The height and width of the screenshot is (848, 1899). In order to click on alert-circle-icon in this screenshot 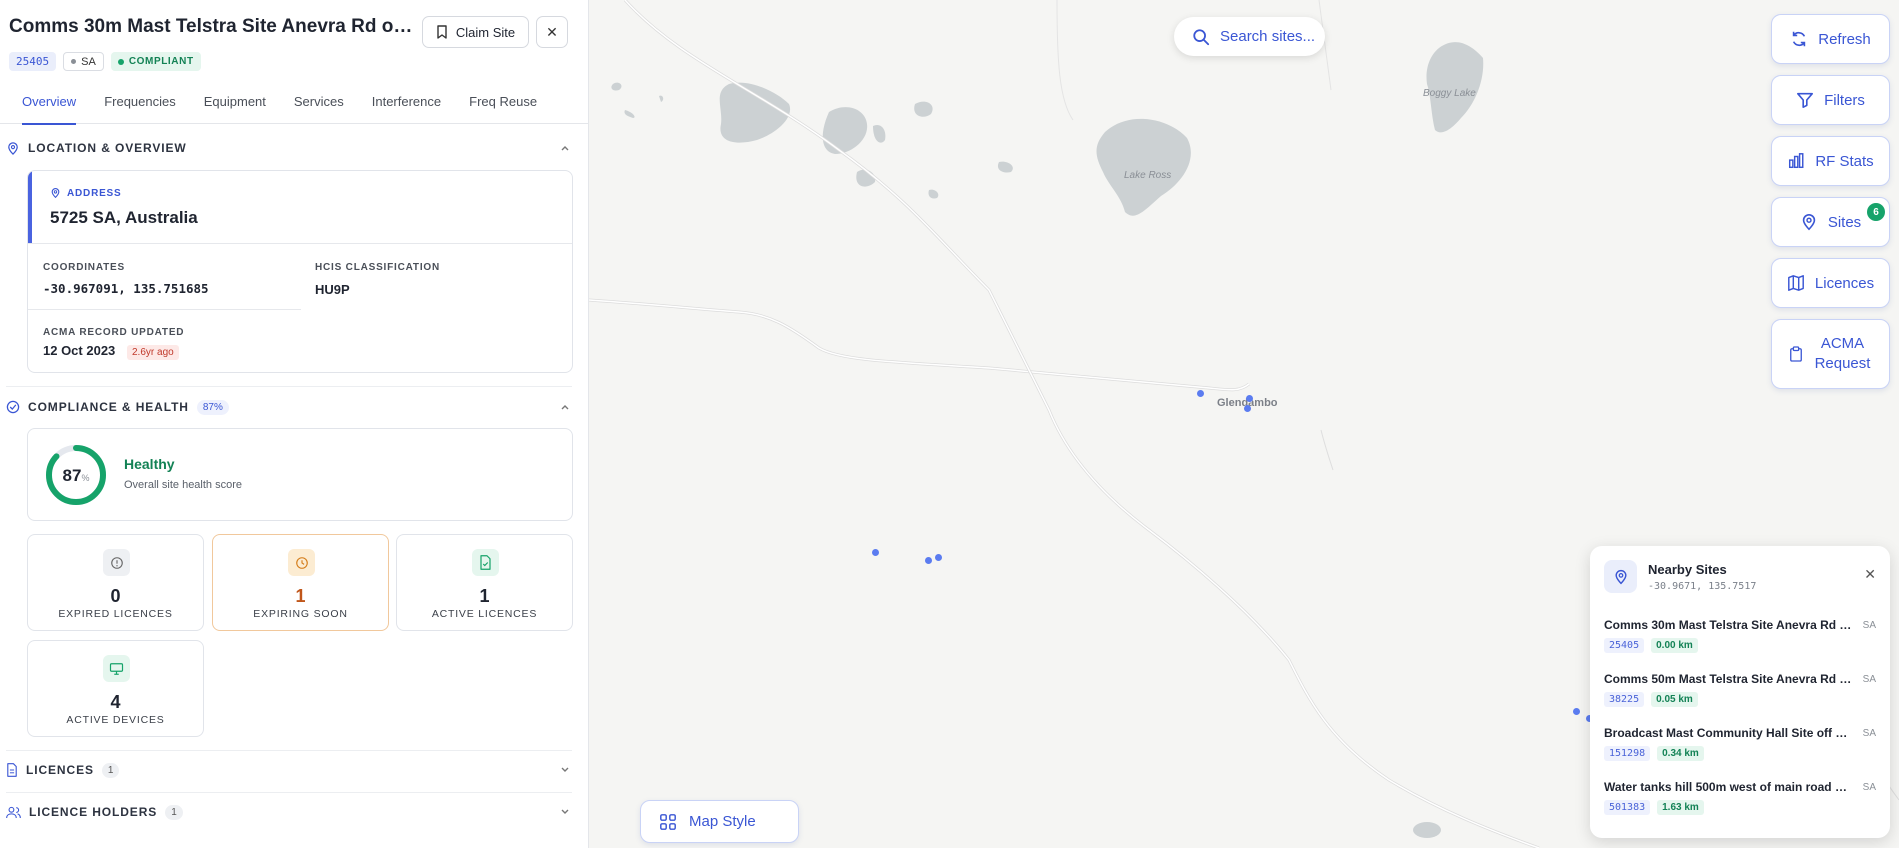, I will do `click(116, 562)`.